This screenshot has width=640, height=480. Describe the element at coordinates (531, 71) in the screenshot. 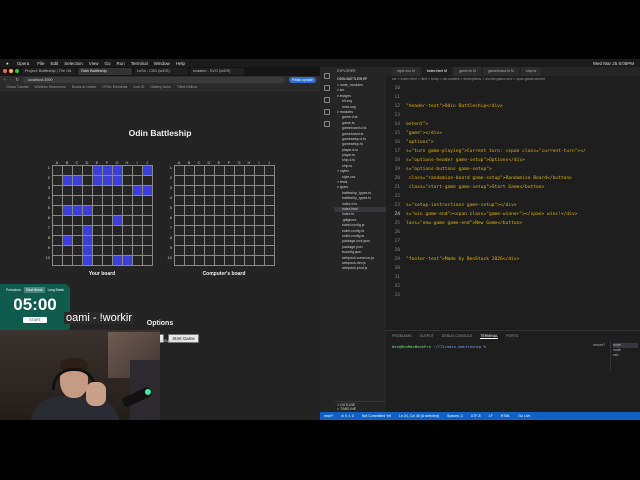

I see `editor-tab: ship.ts` at that location.